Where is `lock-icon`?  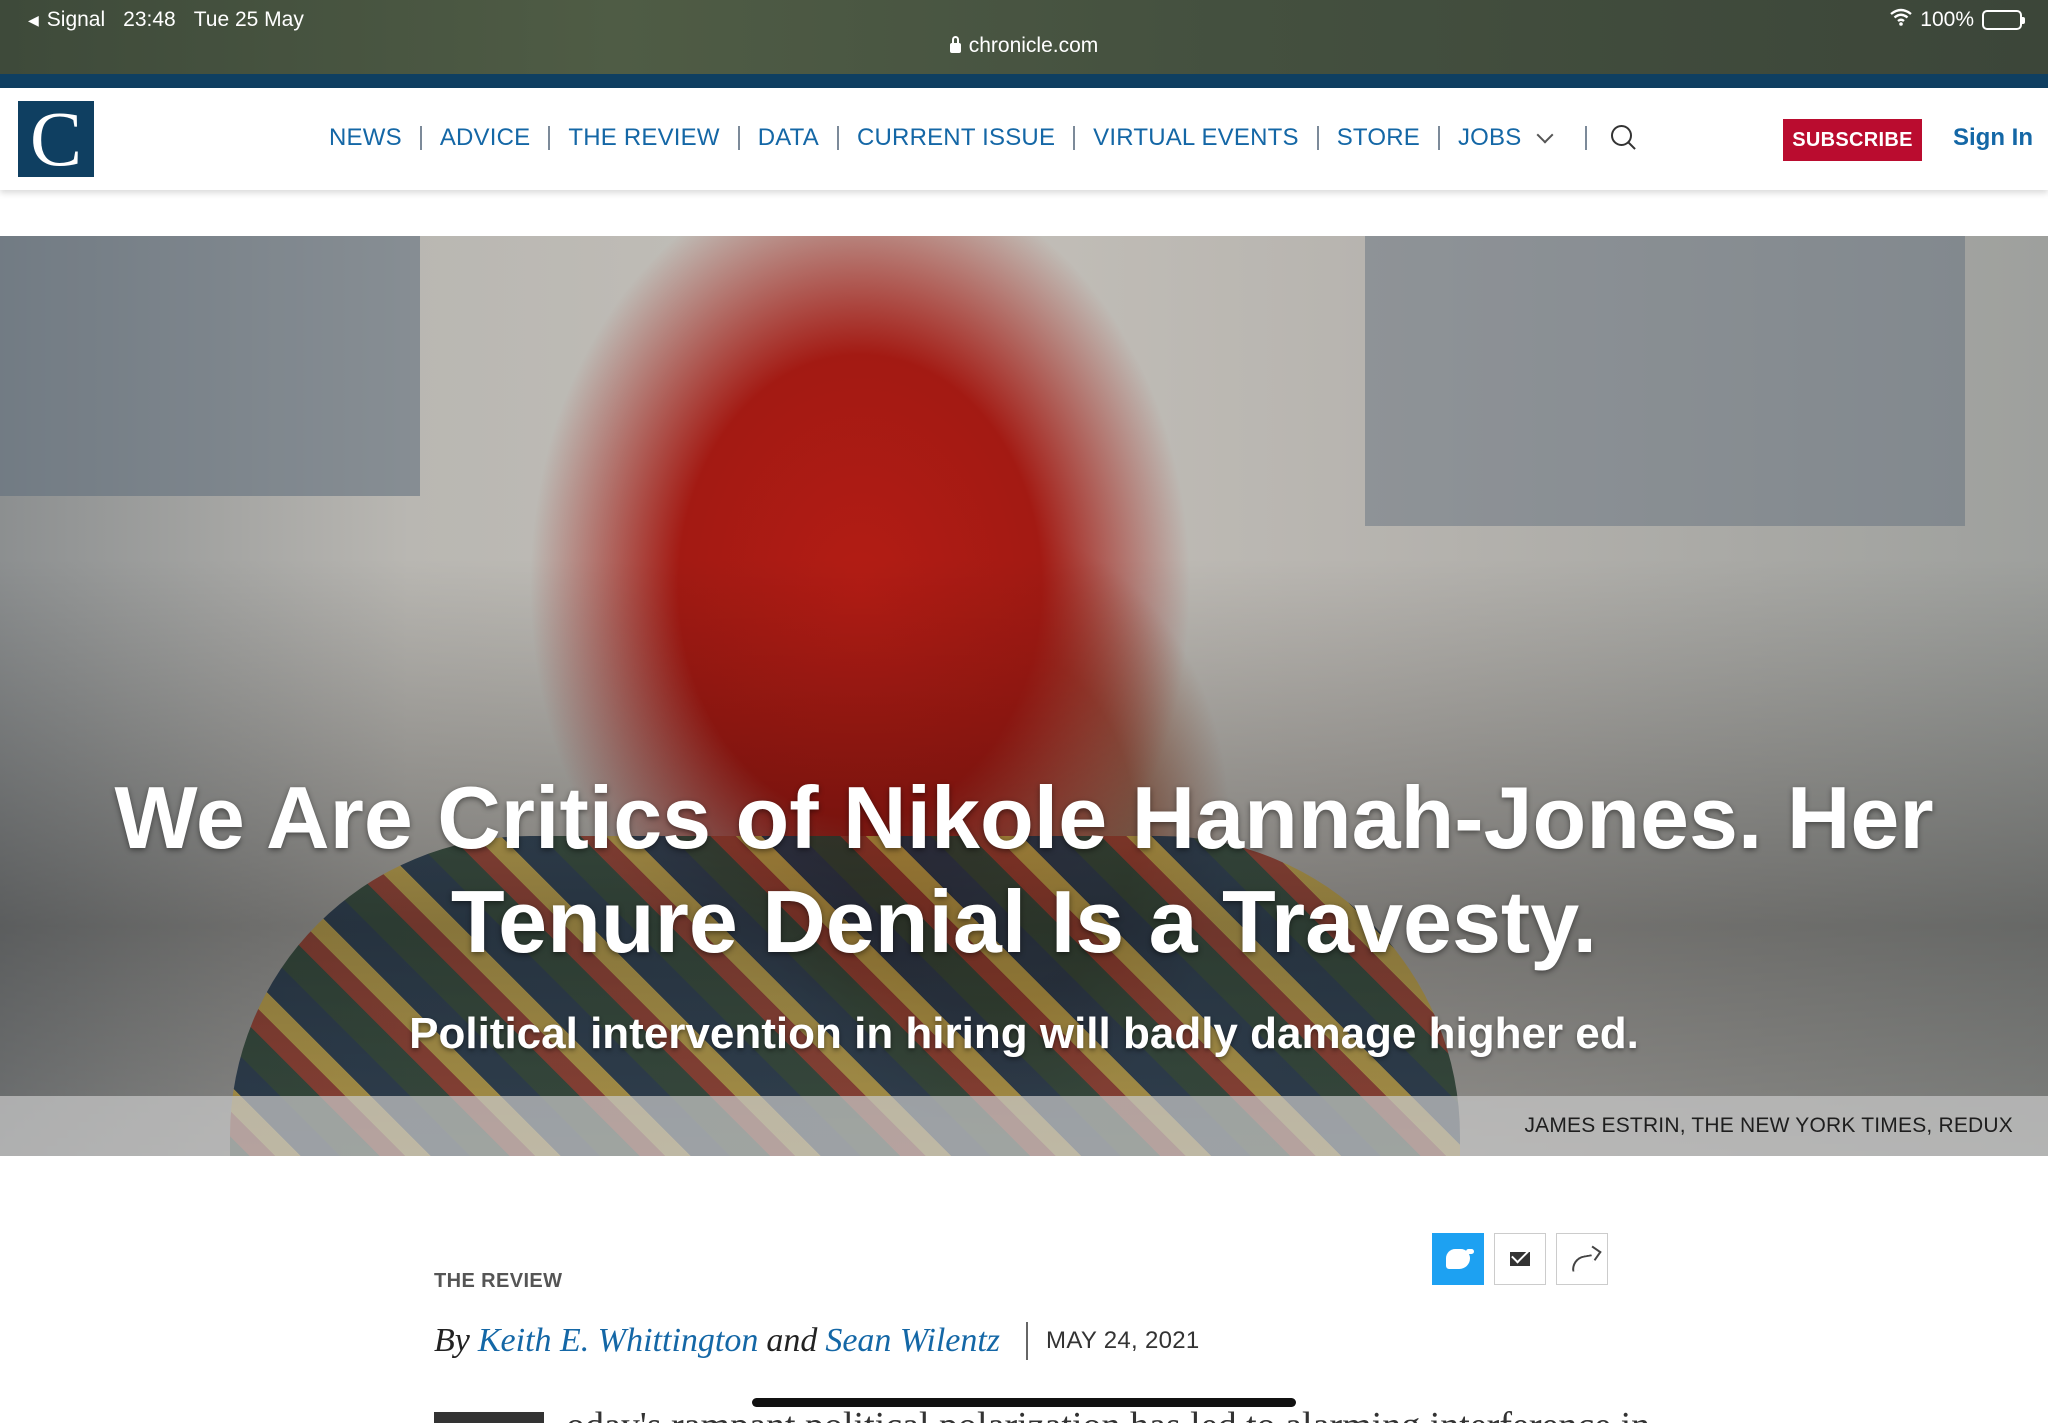
lock-icon is located at coordinates (955, 44).